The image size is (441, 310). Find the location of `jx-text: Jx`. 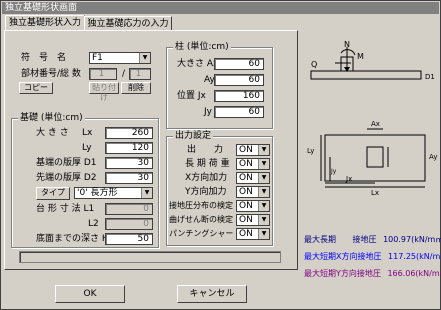

jx-text: Jx is located at coordinates (348, 179).